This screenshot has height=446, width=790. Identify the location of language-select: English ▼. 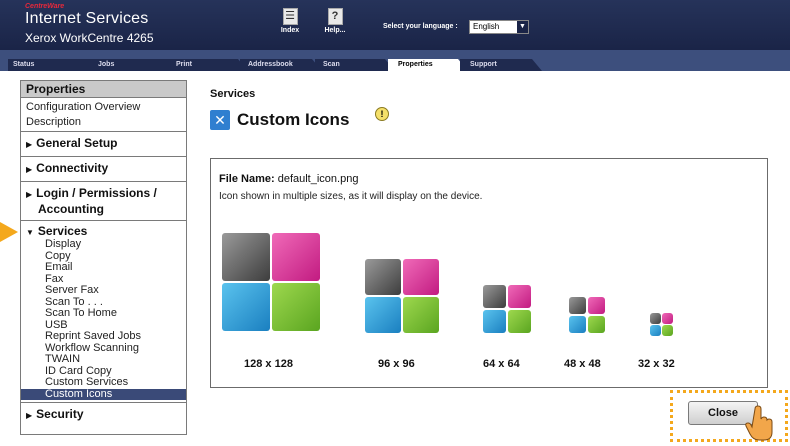
(499, 27).